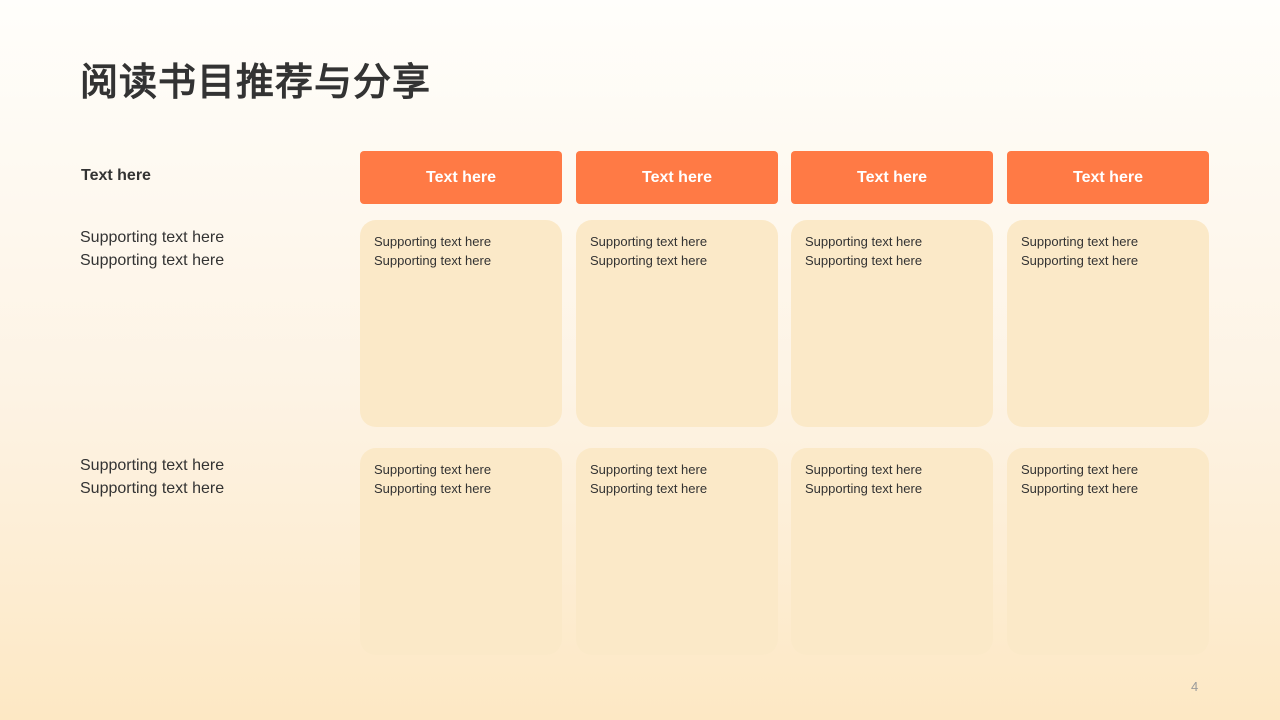 The height and width of the screenshot is (720, 1280). What do you see at coordinates (677, 177) in the screenshot?
I see `column-header-2: Text here` at bounding box center [677, 177].